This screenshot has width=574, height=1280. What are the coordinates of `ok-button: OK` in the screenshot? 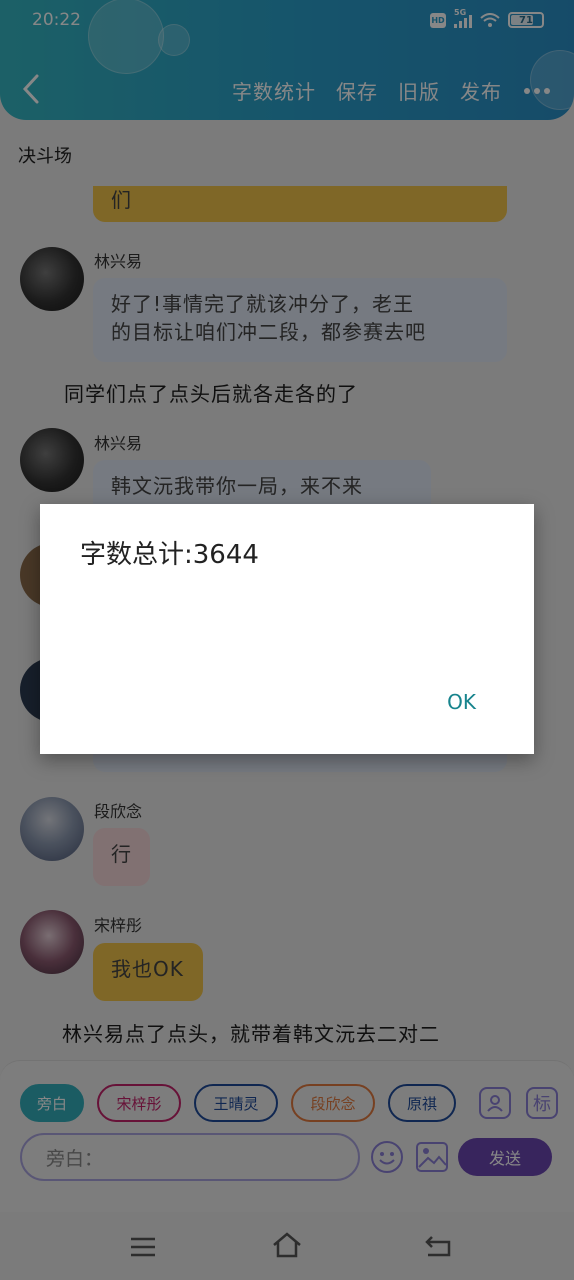 It's located at (461, 702).